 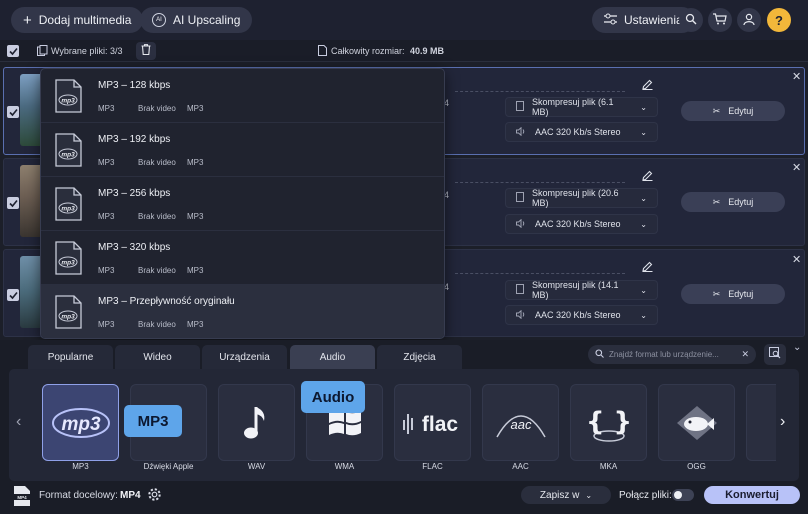 I want to click on music-note-icon, so click(x=253, y=422).